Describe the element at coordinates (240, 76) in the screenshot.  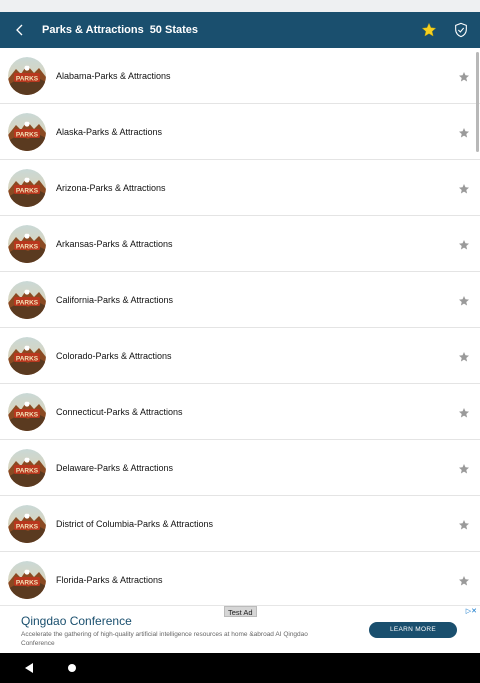
I see `list-item: PARKS Alabama-Parks & Attractions` at that location.